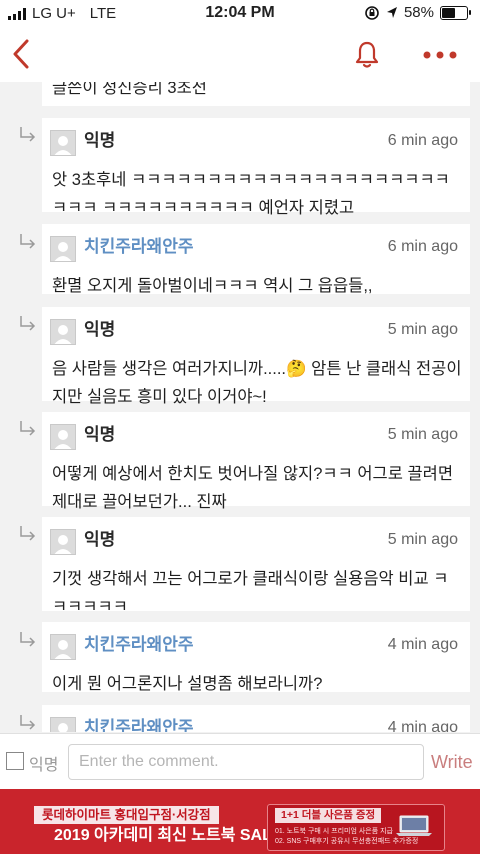  I want to click on laptop-icon, so click(414, 825).